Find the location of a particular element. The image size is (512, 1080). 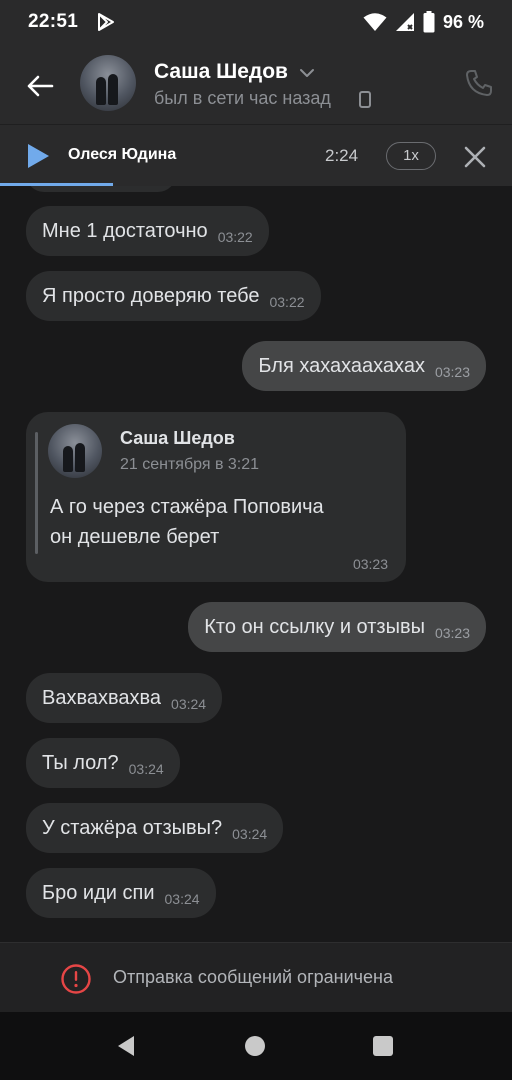

nav-back-icon is located at coordinates (126, 1046).